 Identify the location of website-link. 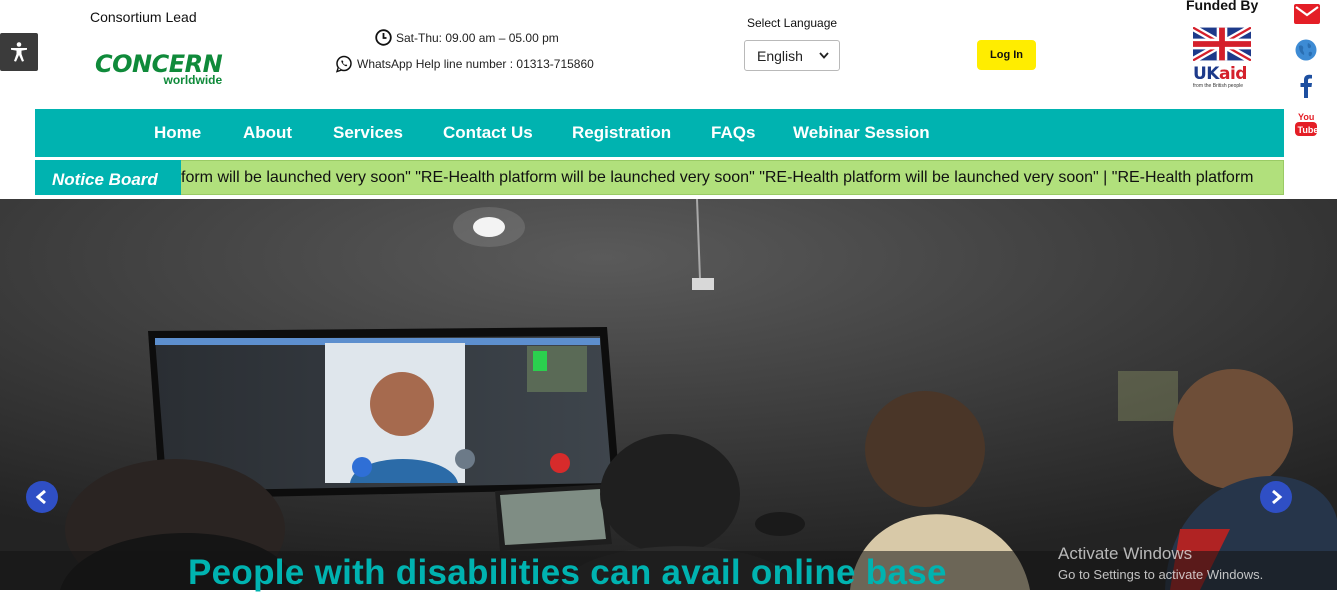
(1306, 52).